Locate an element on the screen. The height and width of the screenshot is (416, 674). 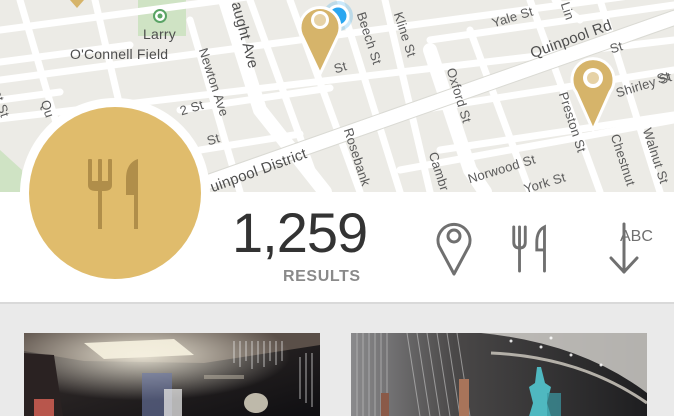
category-badge is located at coordinates (115, 193).